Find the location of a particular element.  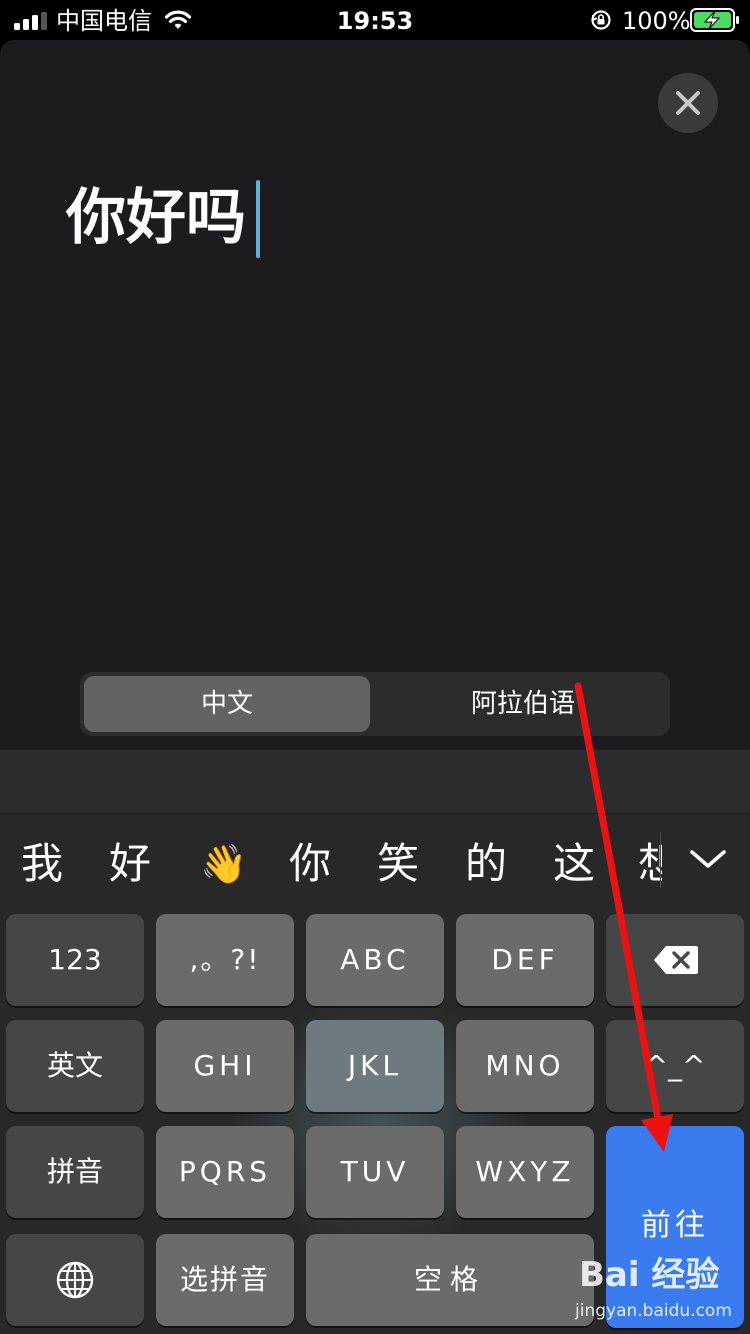

key-label: ,。?! is located at coordinates (225, 959).